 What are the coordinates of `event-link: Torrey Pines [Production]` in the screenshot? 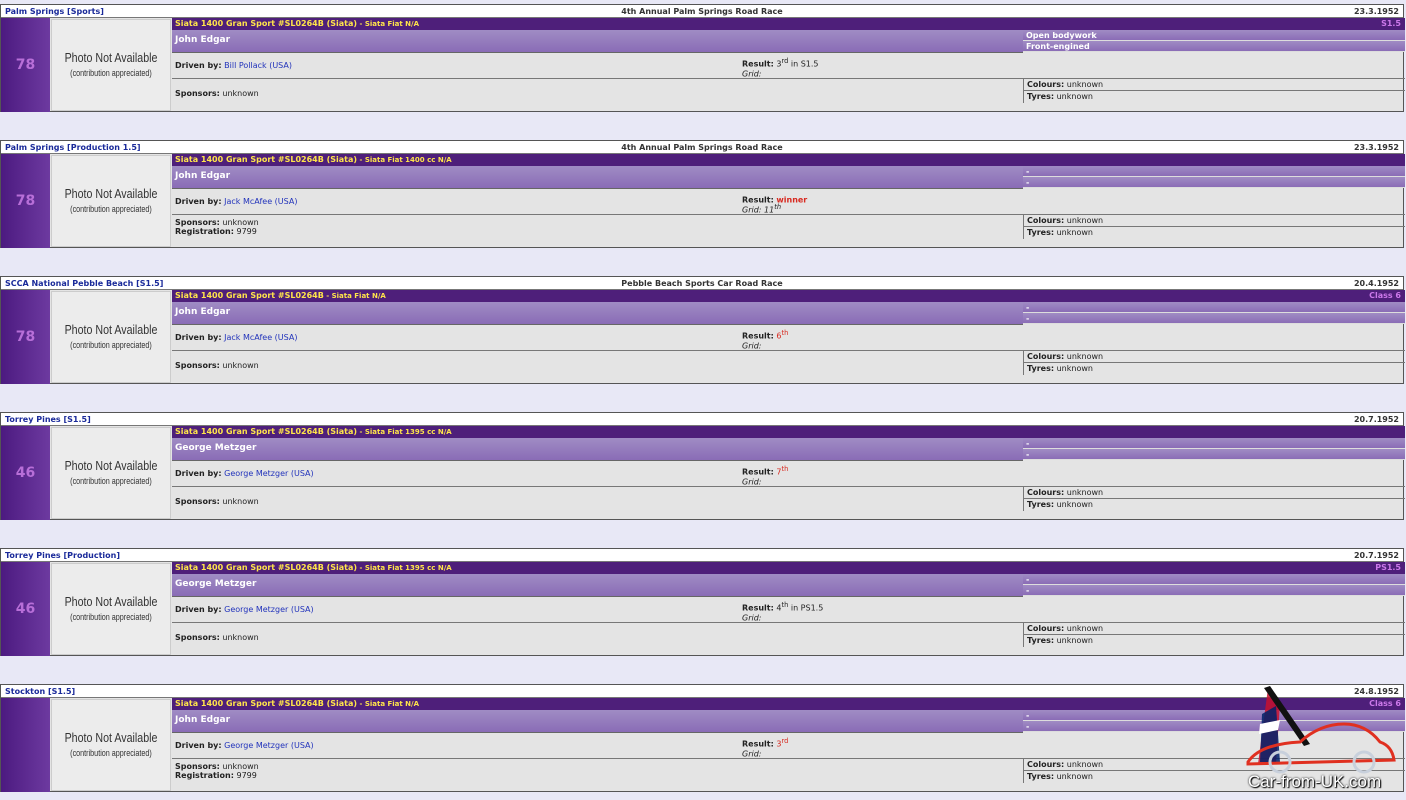 It's located at (62, 555).